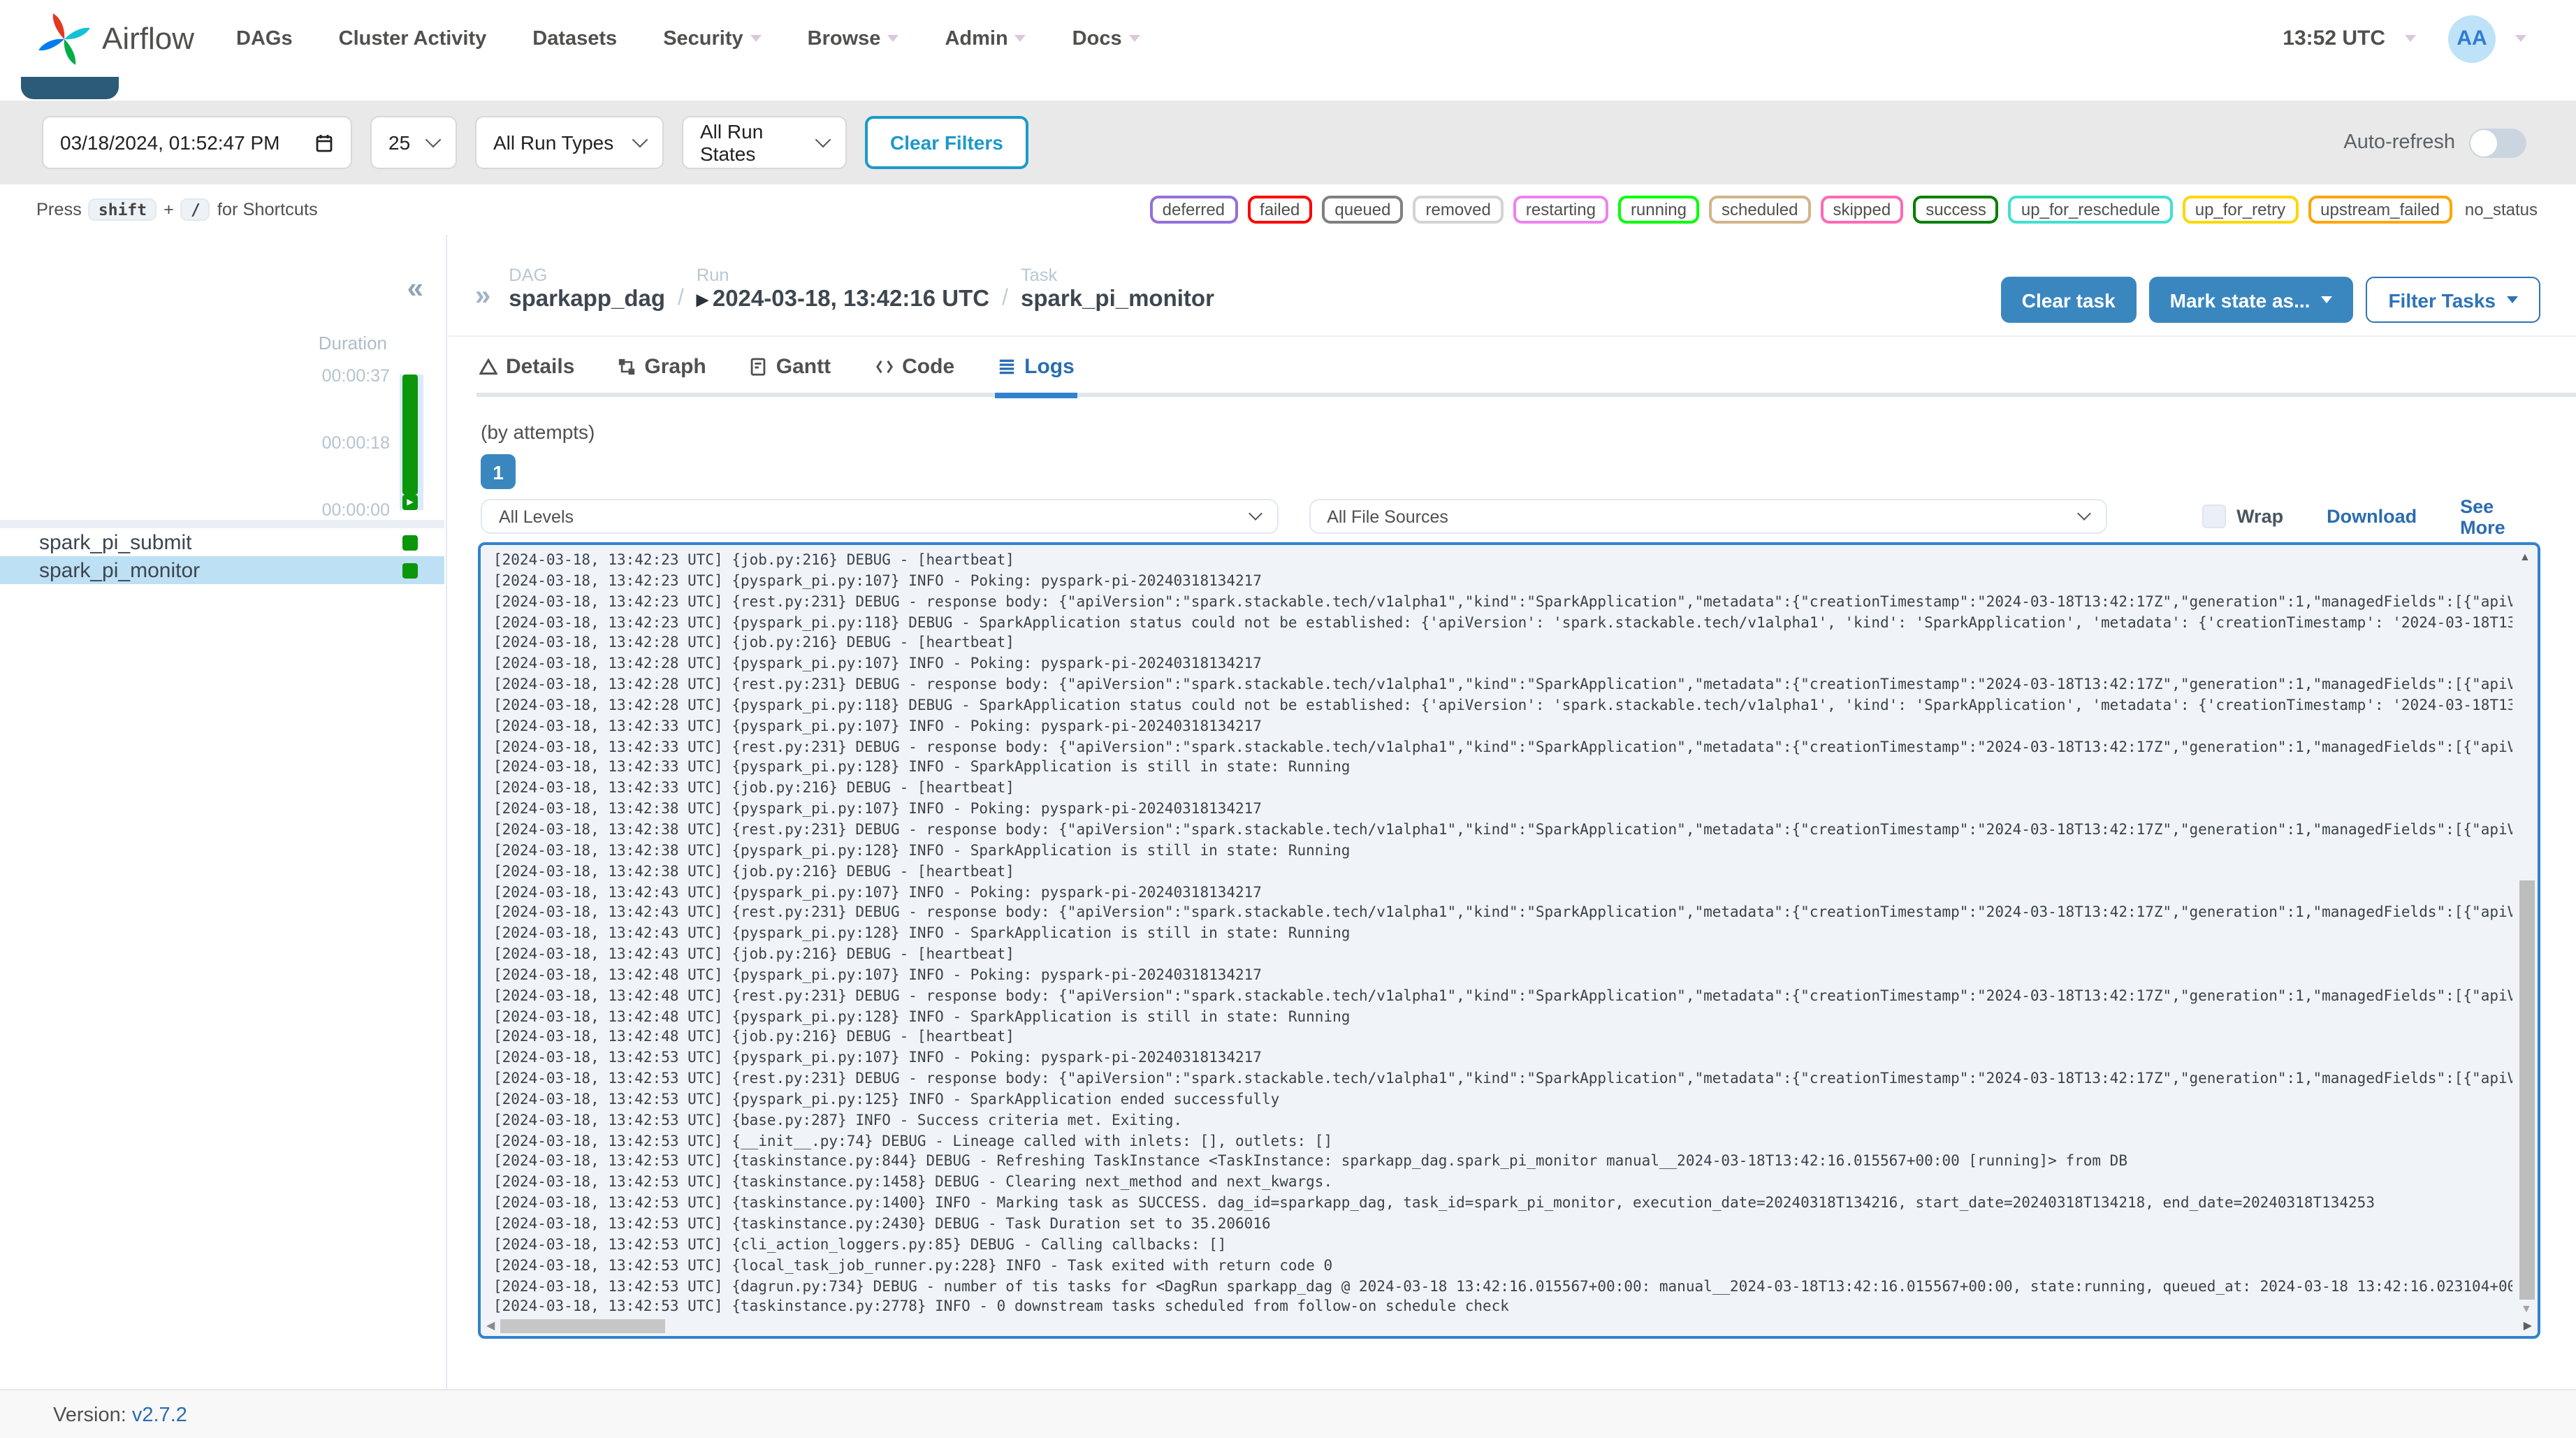 The height and width of the screenshot is (1438, 2576). Describe the element at coordinates (2527, 1090) in the screenshot. I see `vertical-scrollbar-thumb` at that location.